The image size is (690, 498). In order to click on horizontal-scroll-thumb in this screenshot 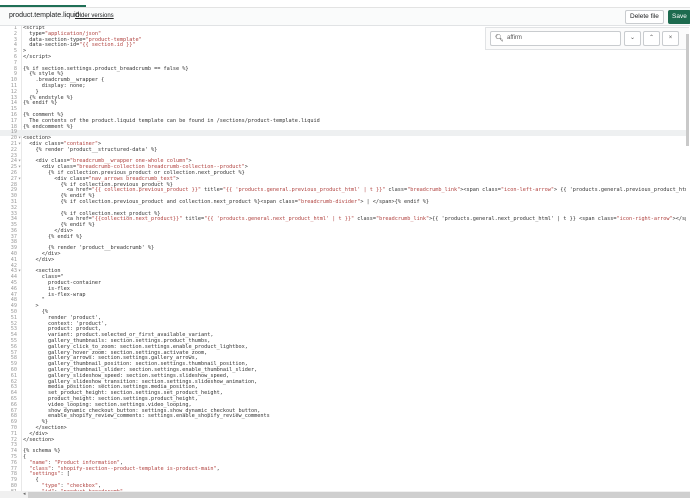, I will do `click(359, 495)`.